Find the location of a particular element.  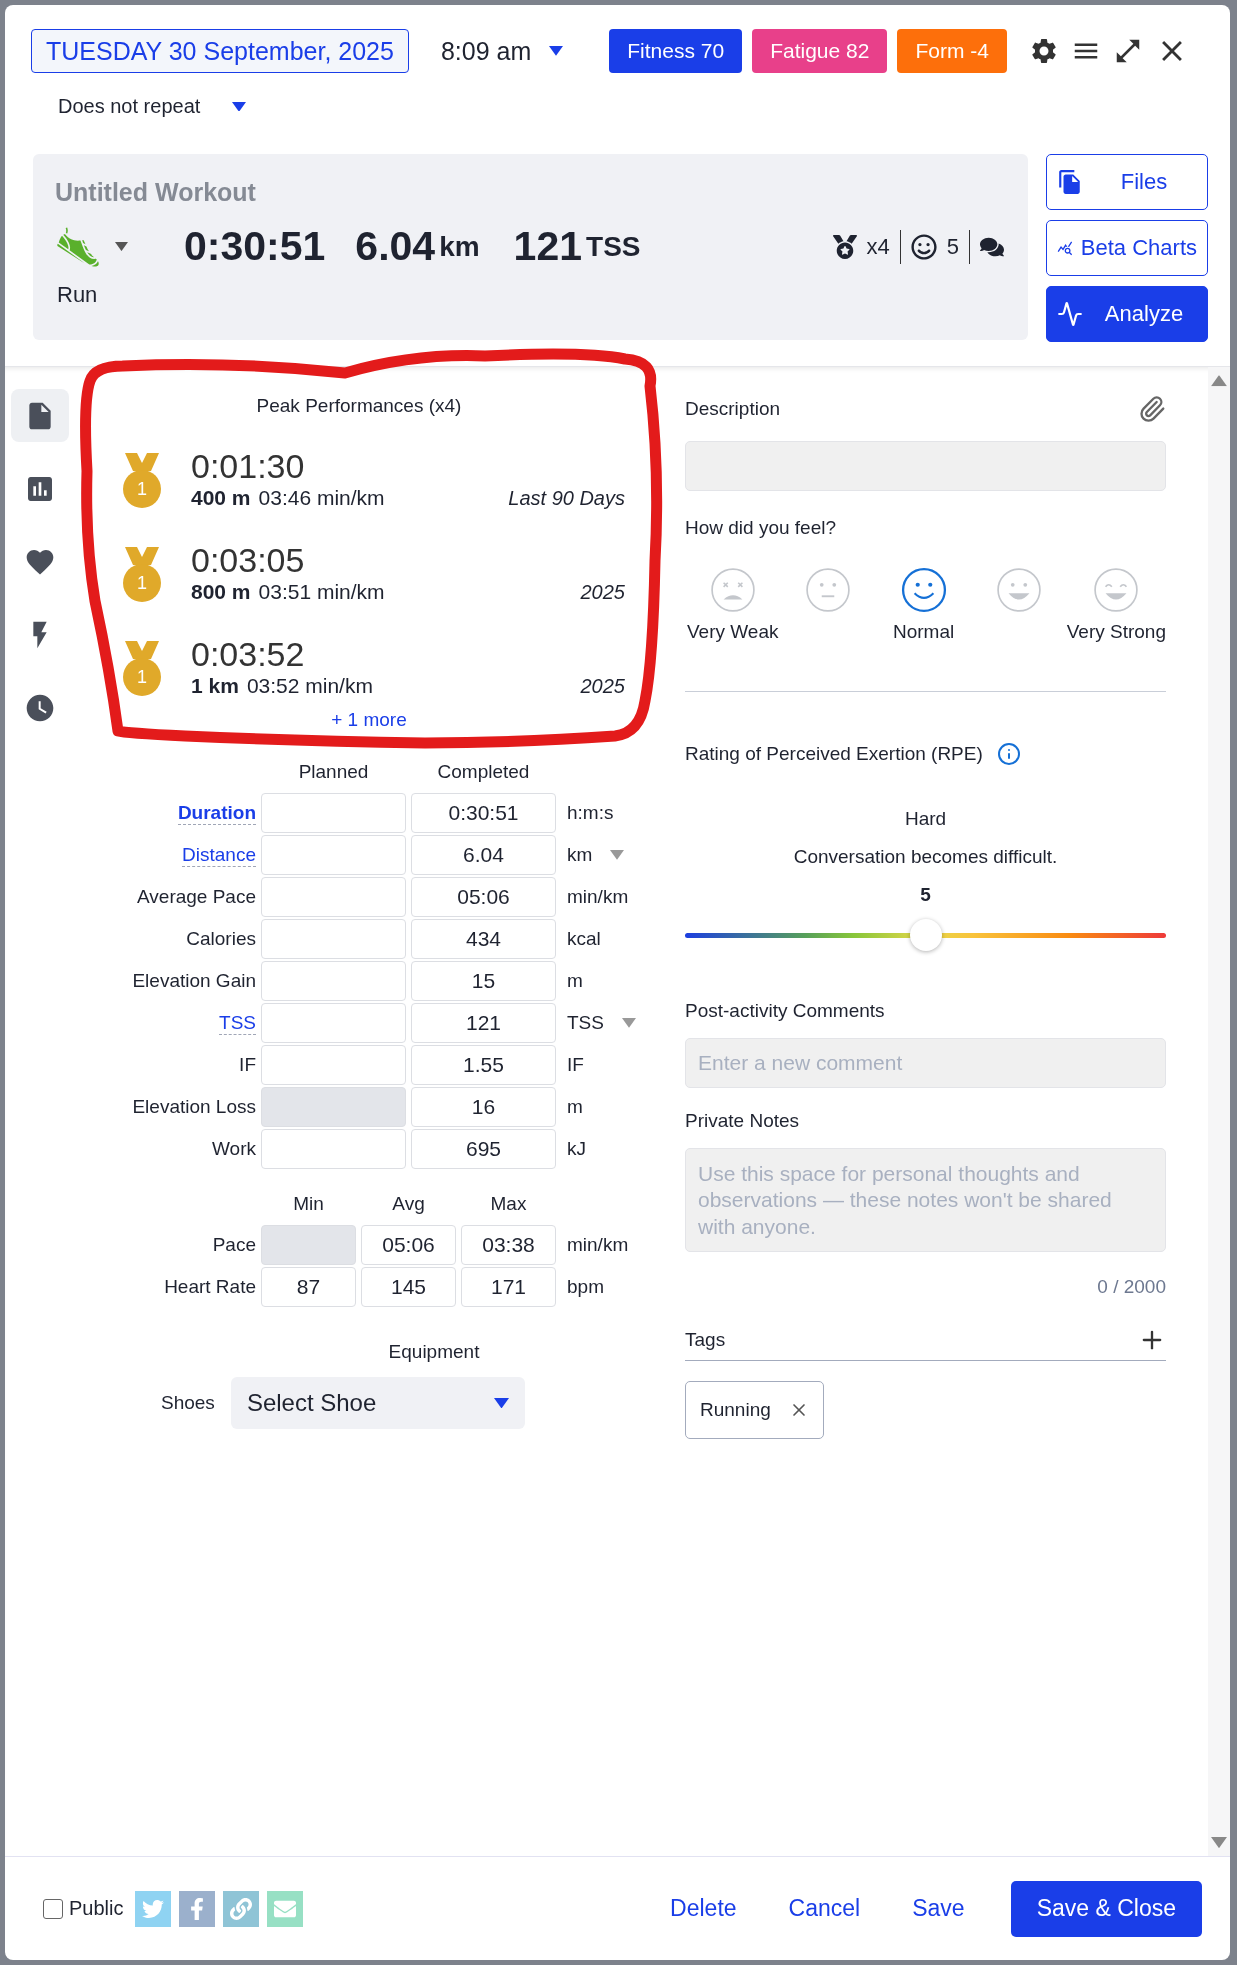

completed-field: 121 is located at coordinates (483, 1023).